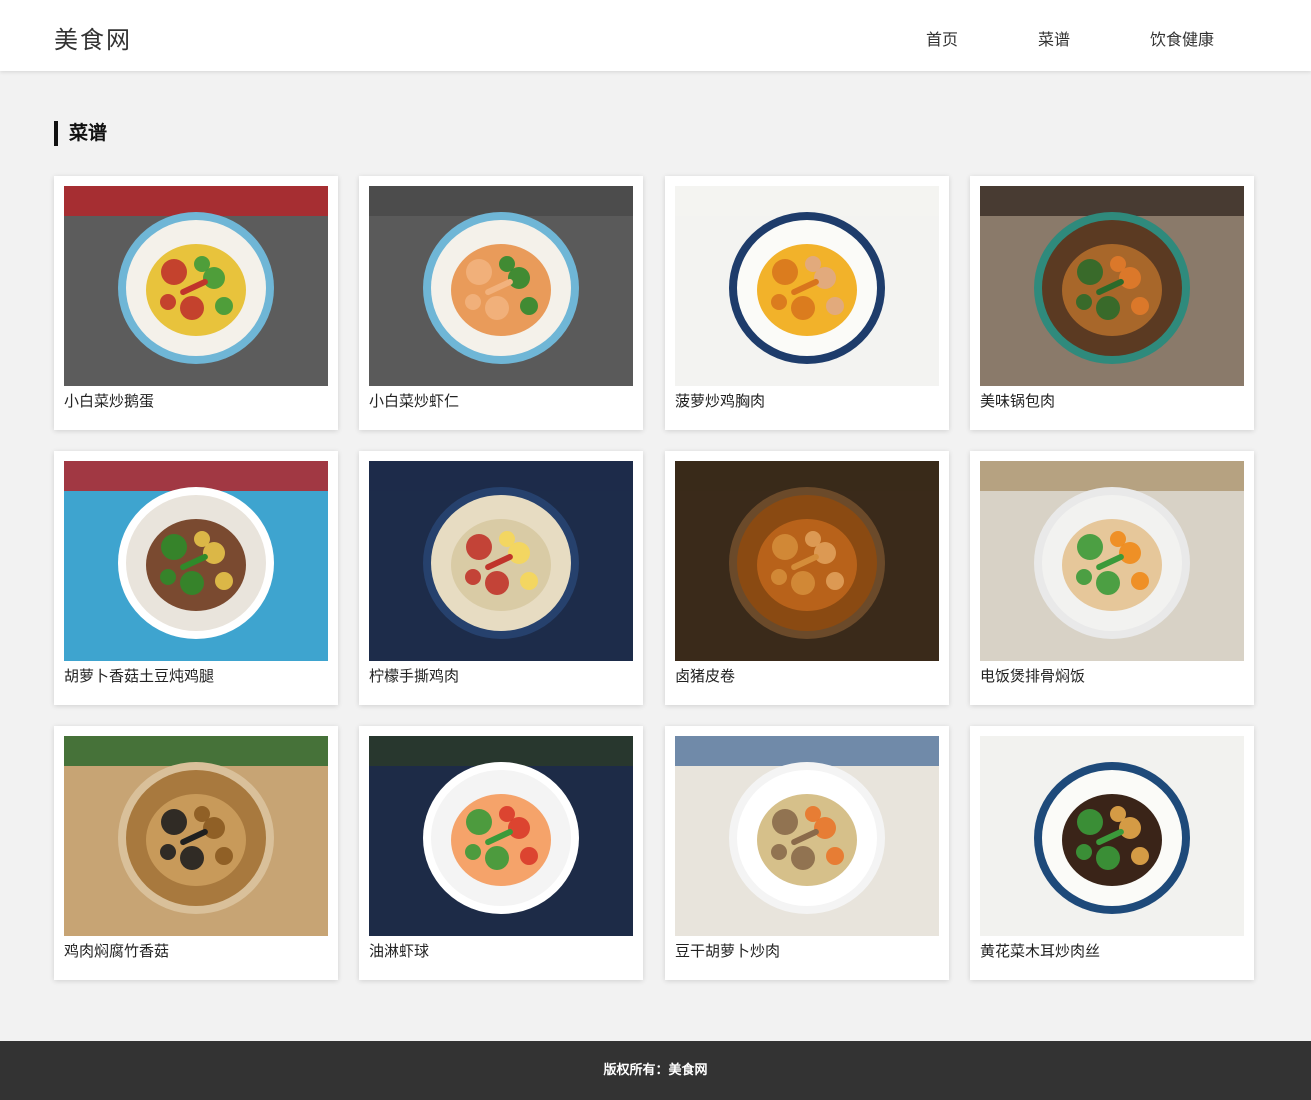  I want to click on copyright-text: 版权所有：美食网, so click(655, 1070).